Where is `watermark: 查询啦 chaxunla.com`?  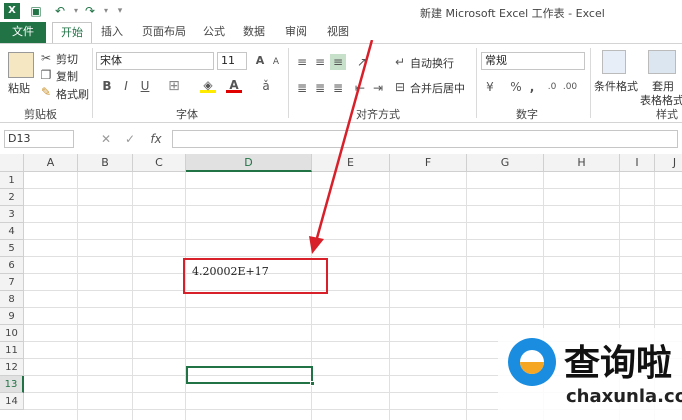
watermark: 查询啦 chaxunla.com is located at coordinates (590, 374).